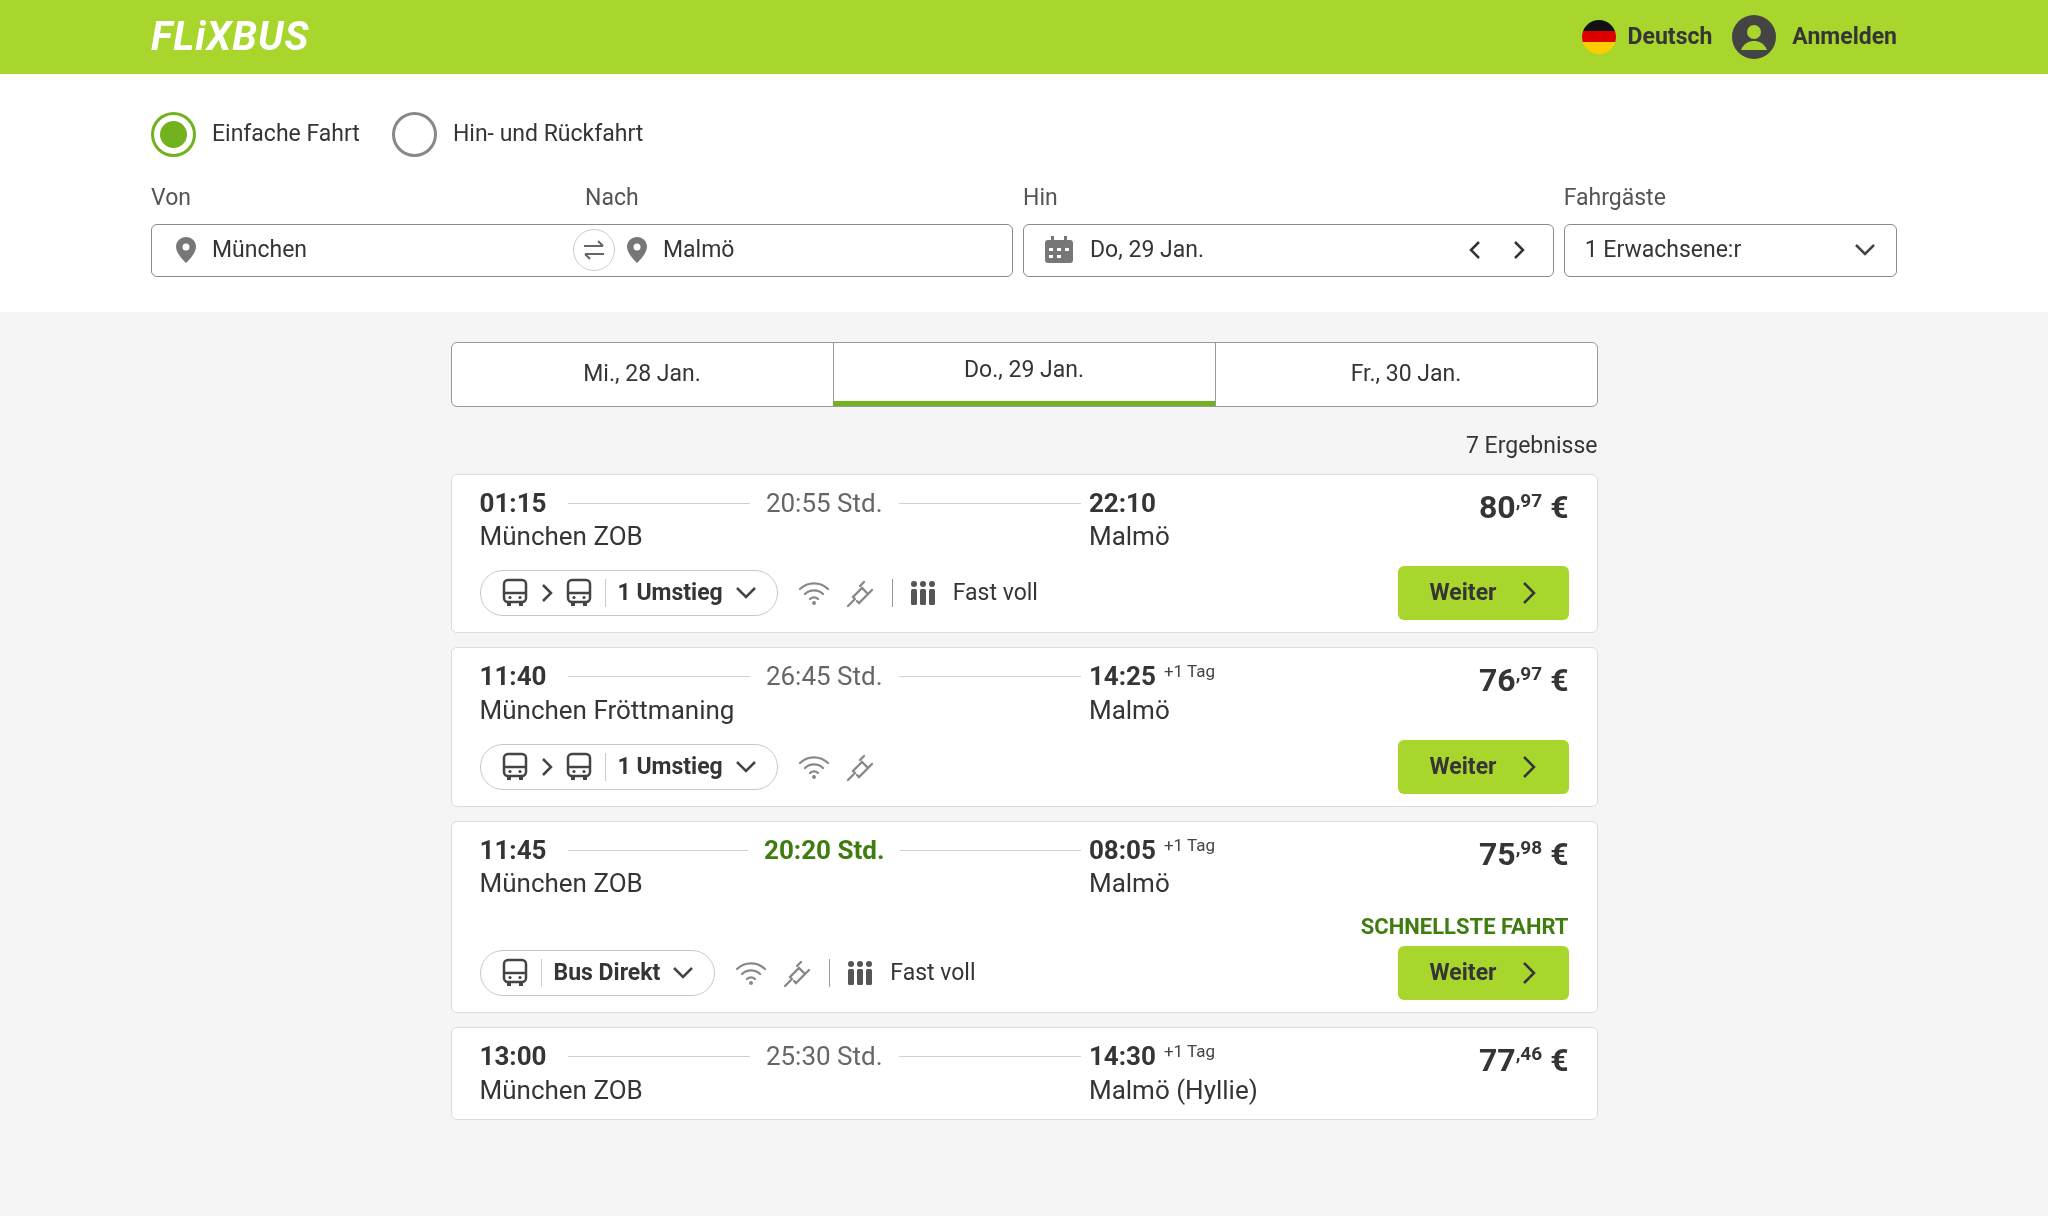 This screenshot has width=2048, height=1216. Describe the element at coordinates (1474, 250) in the screenshot. I see `chevron-left-icon` at that location.